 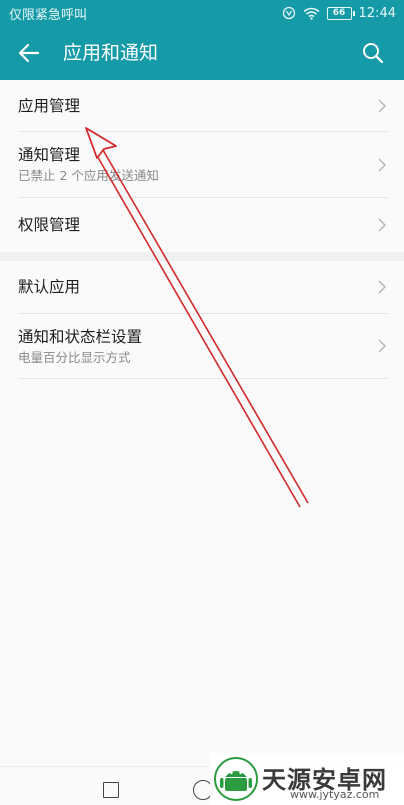 I want to click on search-button, so click(x=373, y=53).